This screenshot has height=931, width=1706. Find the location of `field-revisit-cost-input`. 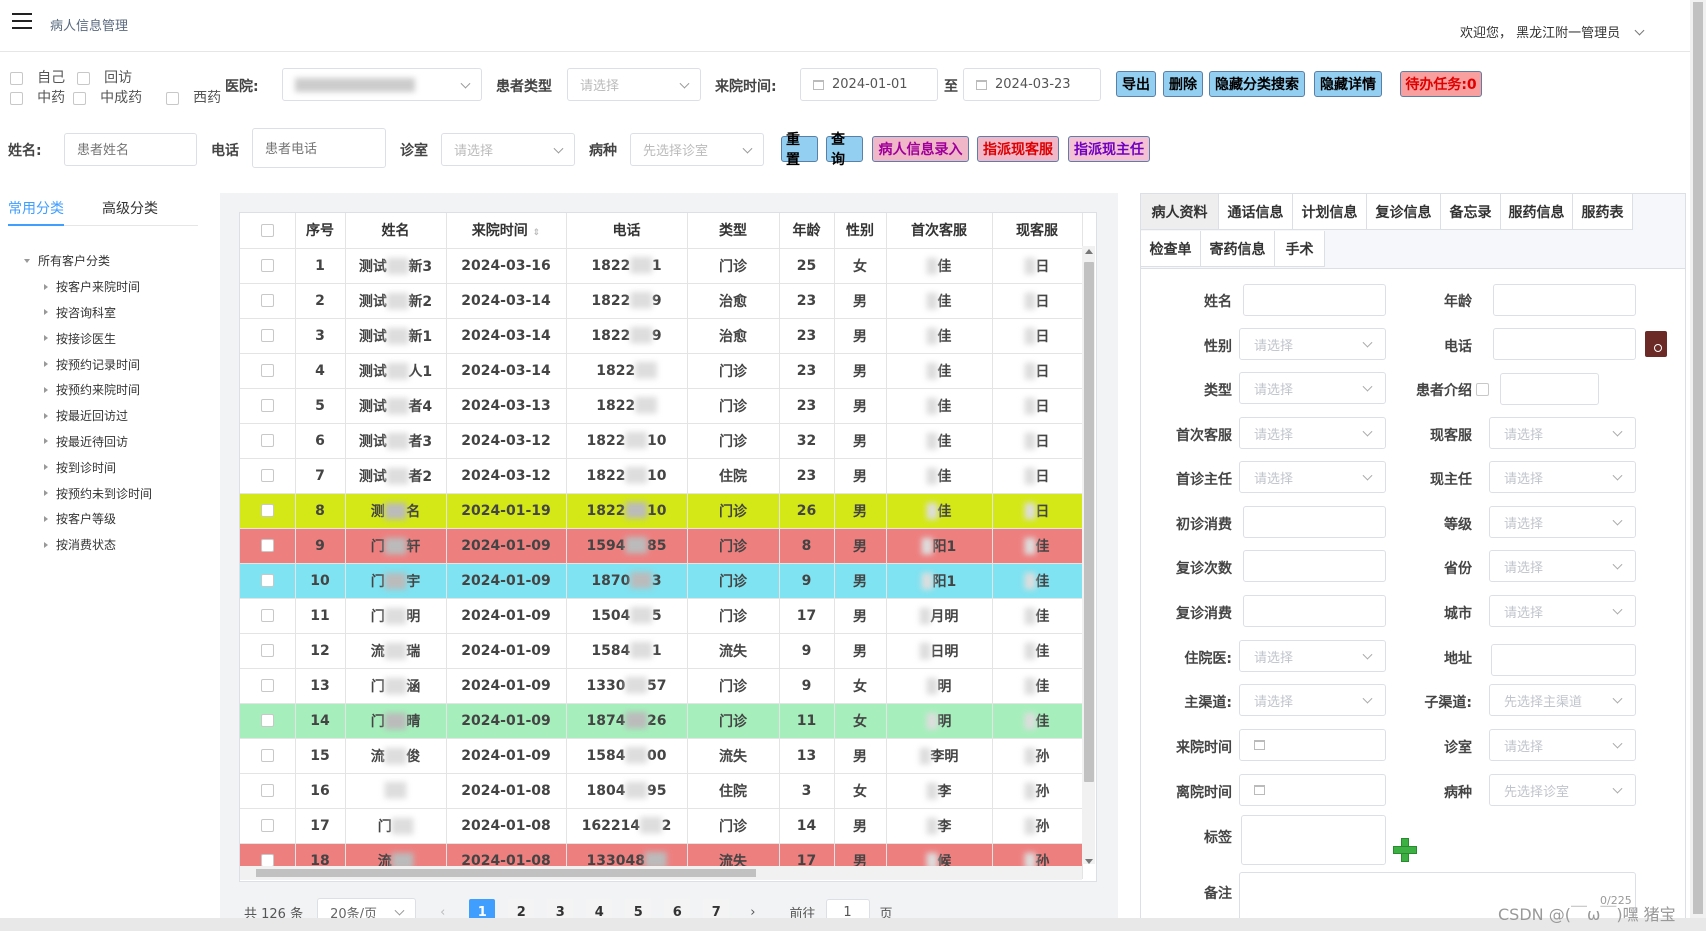

field-revisit-cost-input is located at coordinates (1314, 611).